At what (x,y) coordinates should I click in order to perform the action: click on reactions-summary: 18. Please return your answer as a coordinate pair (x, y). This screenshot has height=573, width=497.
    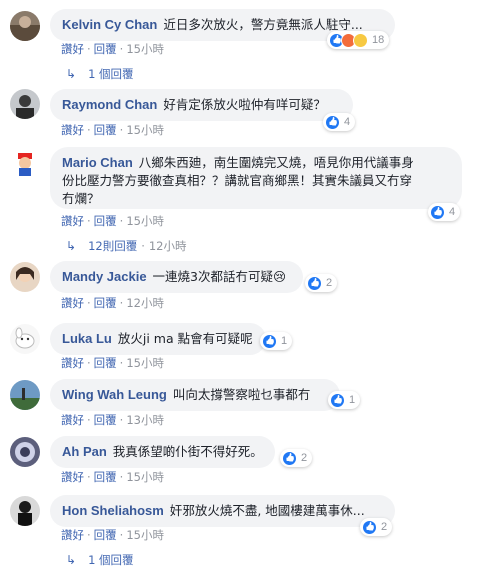
    Looking at the image, I should click on (358, 40).